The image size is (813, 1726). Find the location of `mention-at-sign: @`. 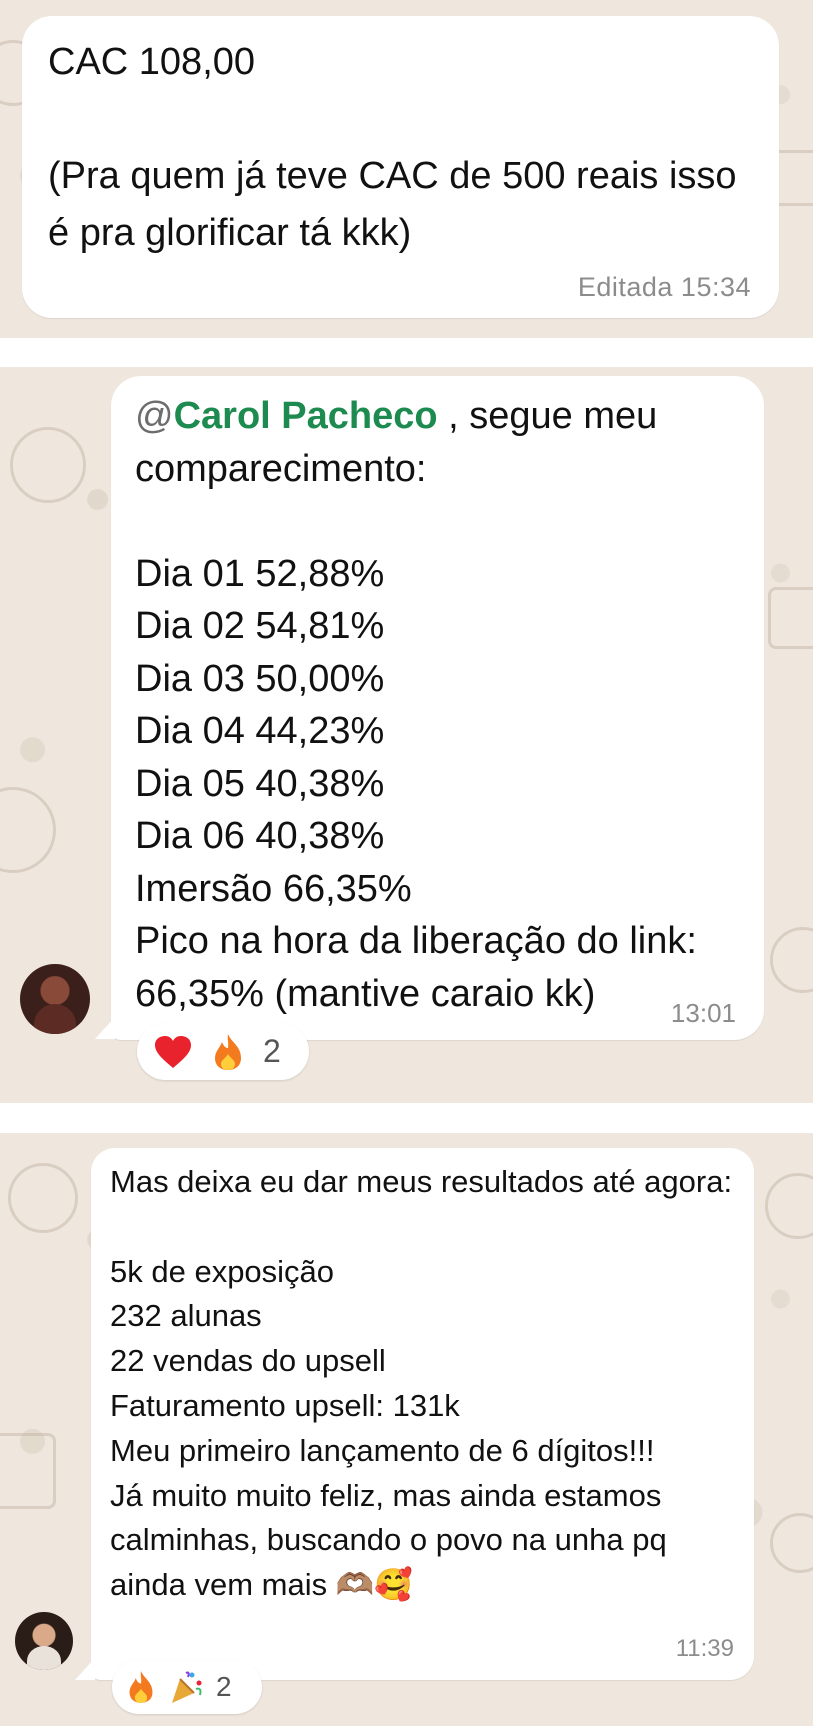

mention-at-sign: @ is located at coordinates (154, 416).